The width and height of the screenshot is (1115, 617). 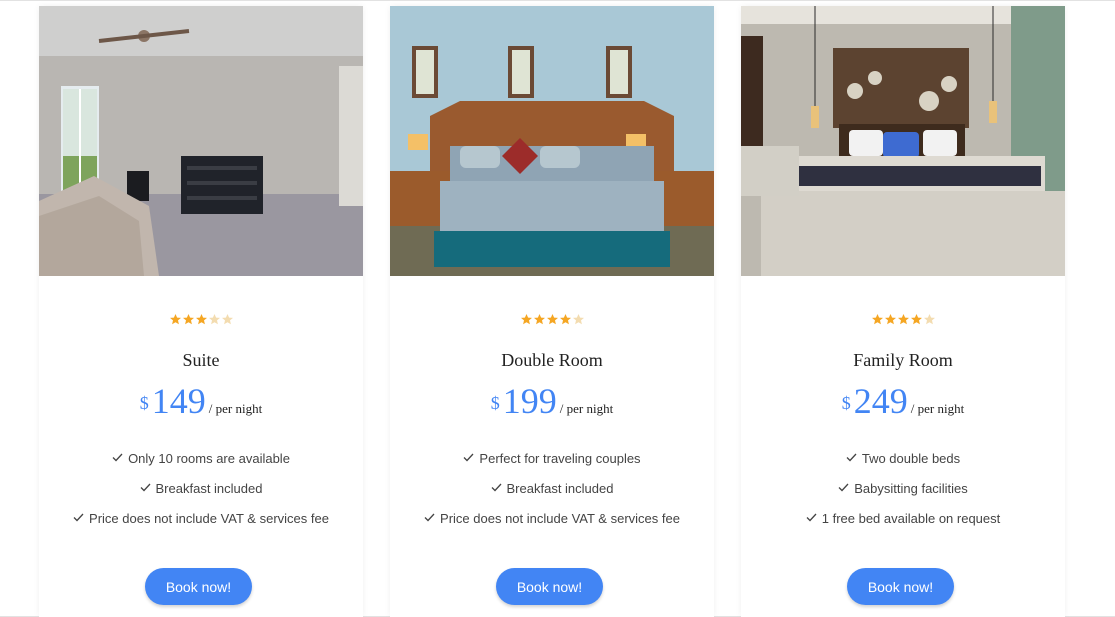 I want to click on feature-text: Babysitting facilities, so click(x=911, y=488).